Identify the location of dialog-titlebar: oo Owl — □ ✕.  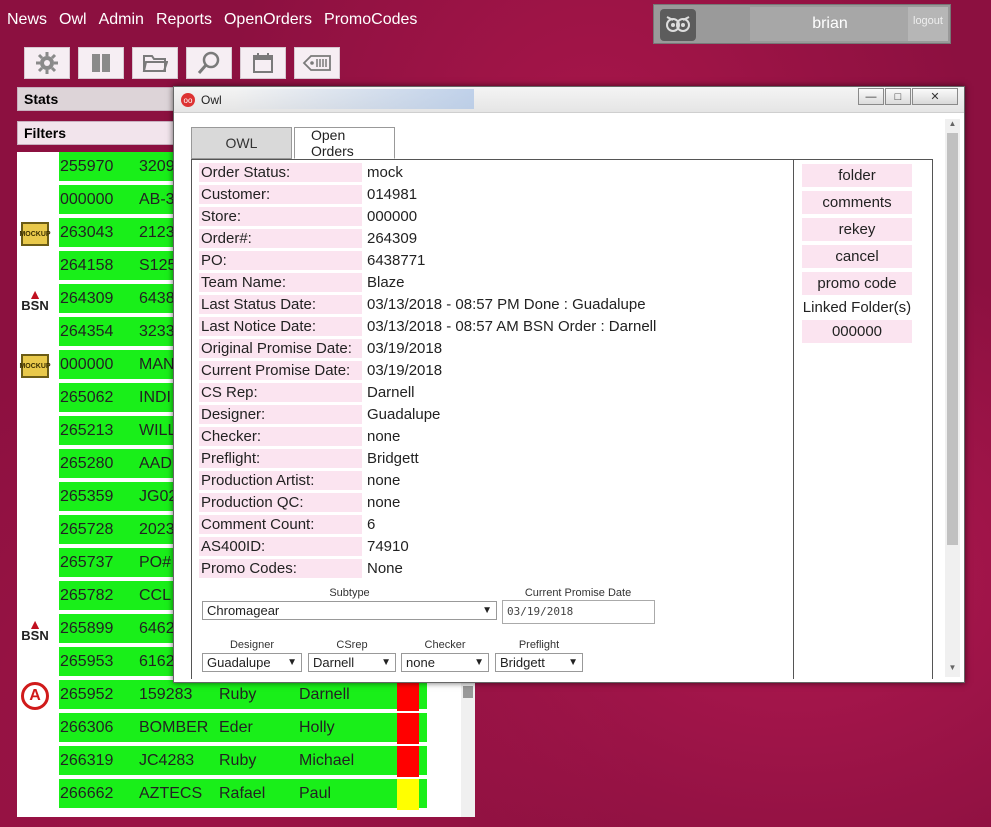
(569, 100).